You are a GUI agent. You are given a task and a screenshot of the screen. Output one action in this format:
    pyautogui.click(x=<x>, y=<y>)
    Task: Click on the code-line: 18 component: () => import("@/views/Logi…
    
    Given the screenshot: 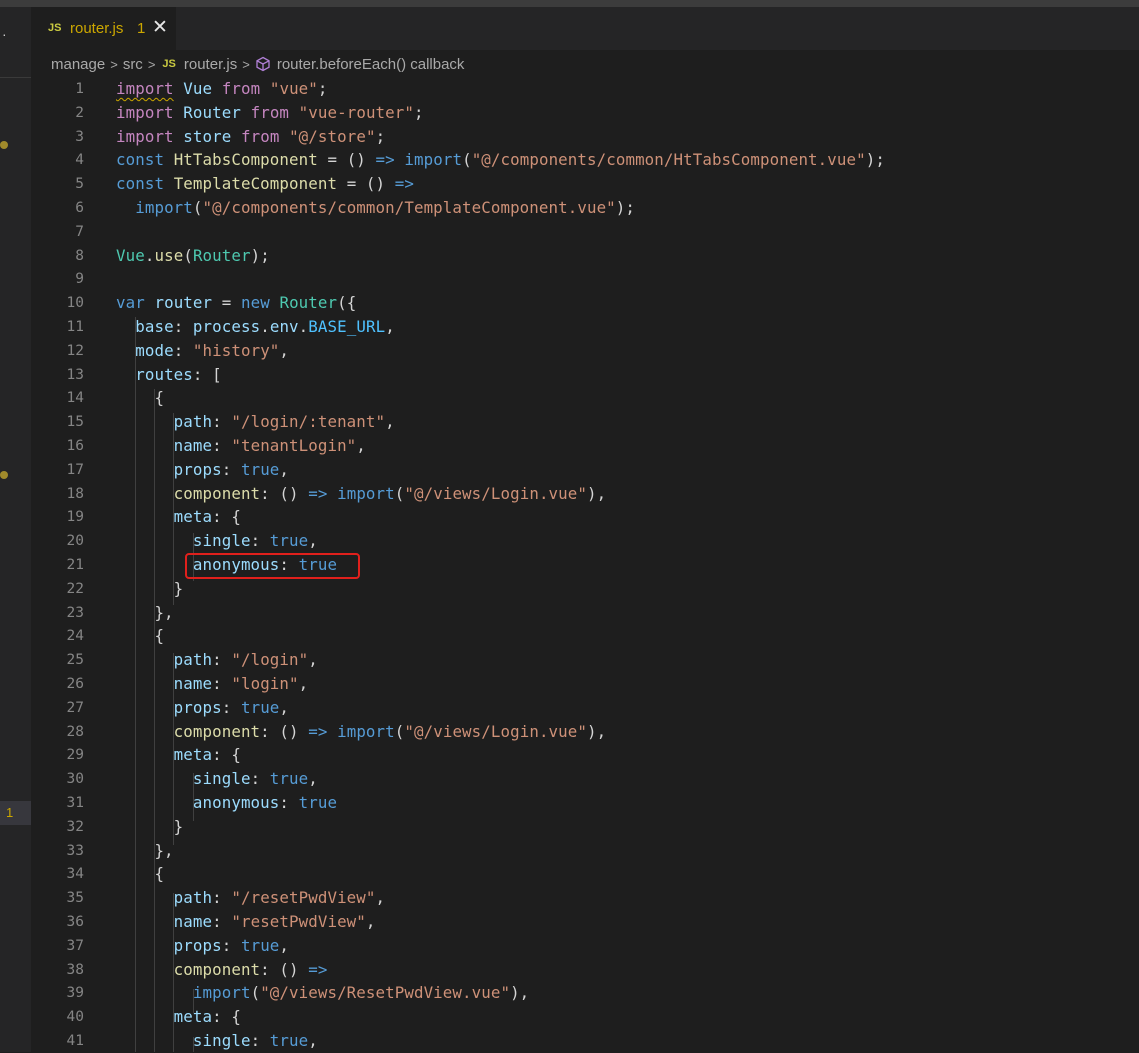 What is the action you would take?
    pyautogui.click(x=585, y=494)
    